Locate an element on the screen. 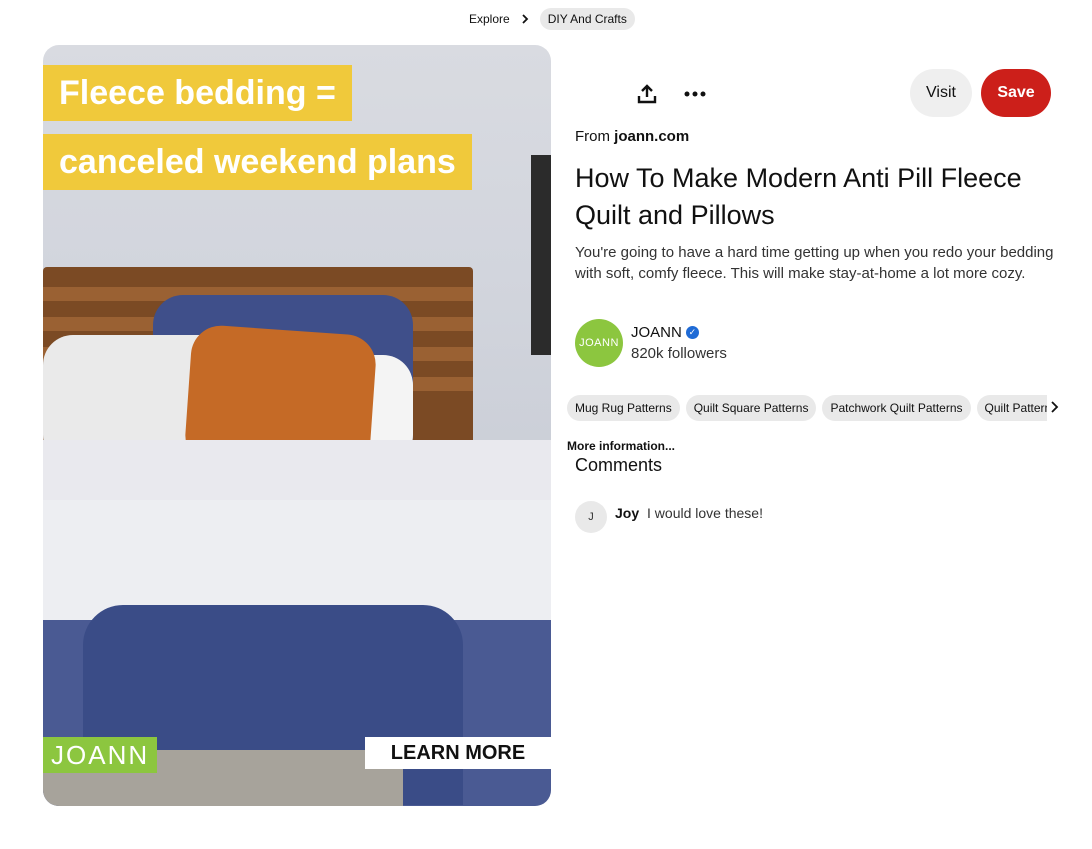 The image size is (1092, 849). breadcrumb: Explore DIY And Crafts is located at coordinates (552, 19).